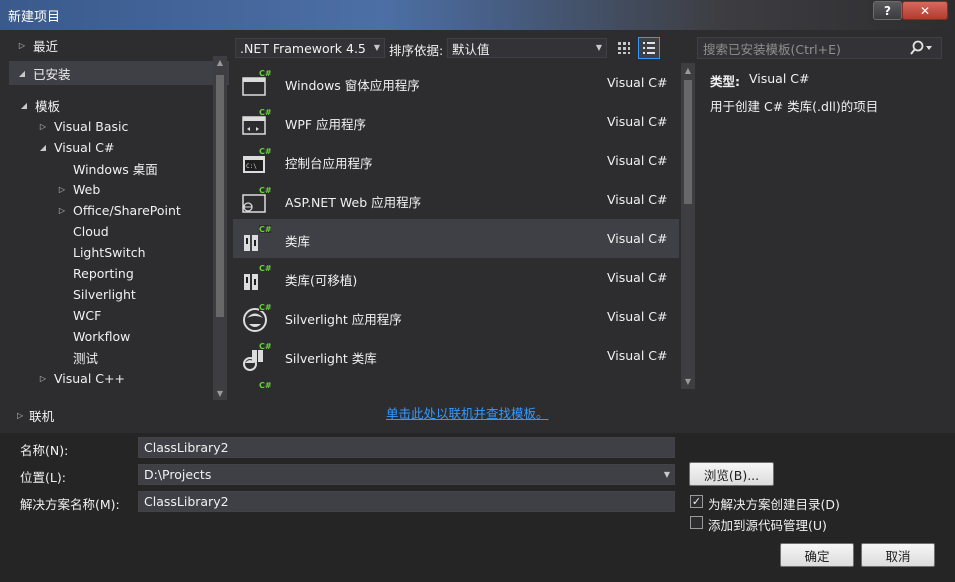 This screenshot has width=955, height=582. Describe the element at coordinates (310, 48) in the screenshot. I see `framework-select: .NET Framework 4.5 ▼` at that location.